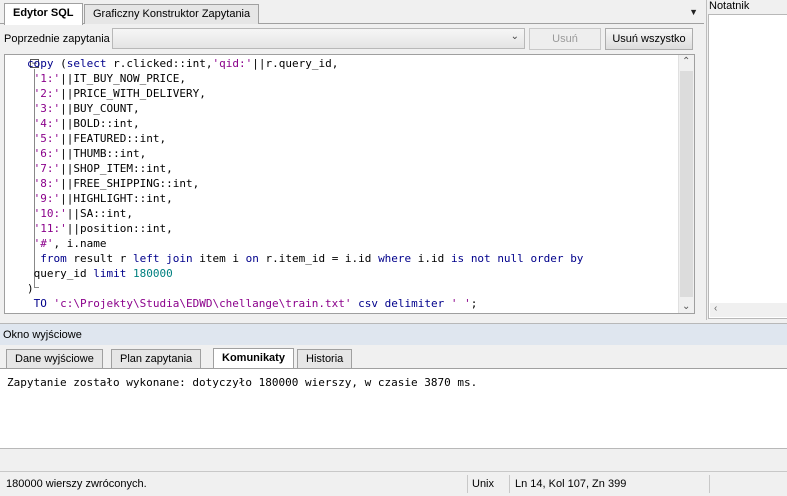 This screenshot has width=787, height=496. I want to click on code-line: '7:'||SHOP_ITEM::int,, so click(103, 168).